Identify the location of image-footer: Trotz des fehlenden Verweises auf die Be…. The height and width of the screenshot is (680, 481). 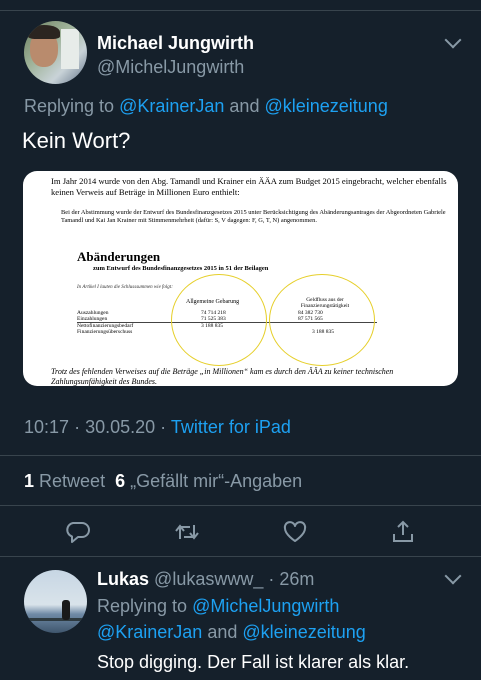
(222, 376).